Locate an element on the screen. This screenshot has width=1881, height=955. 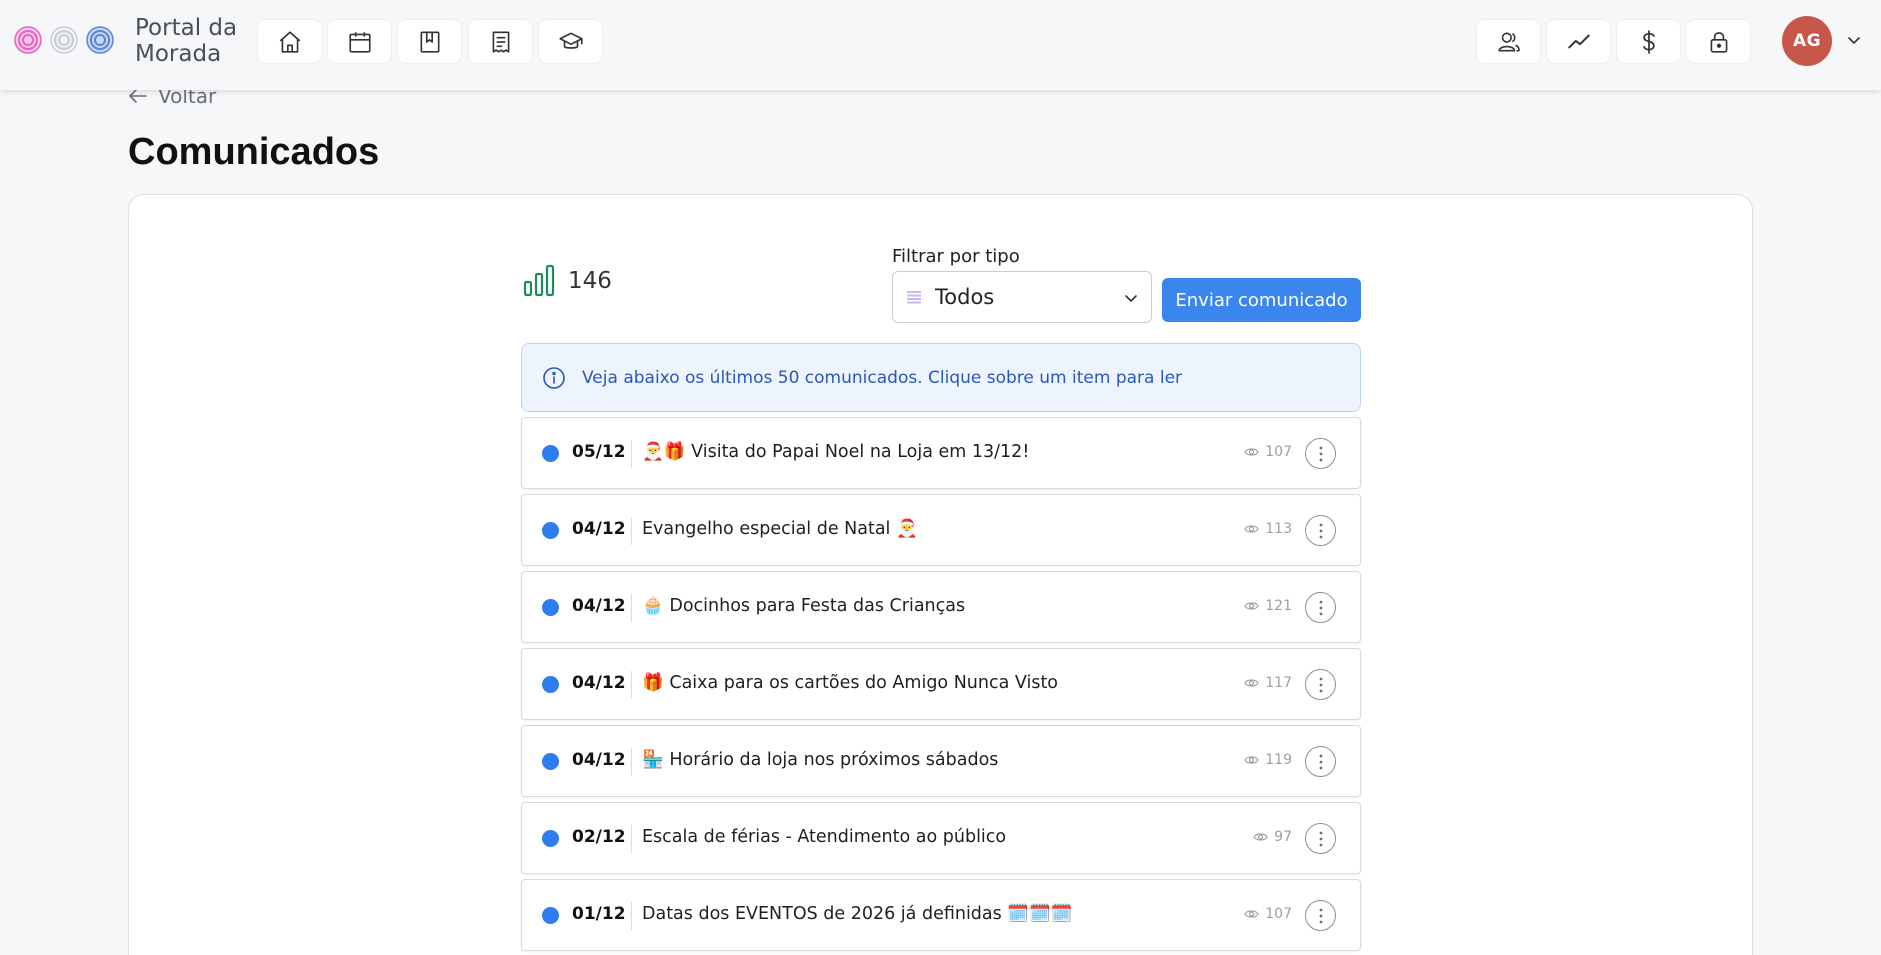
filter-label: Filtrar por tipo is located at coordinates (956, 256).